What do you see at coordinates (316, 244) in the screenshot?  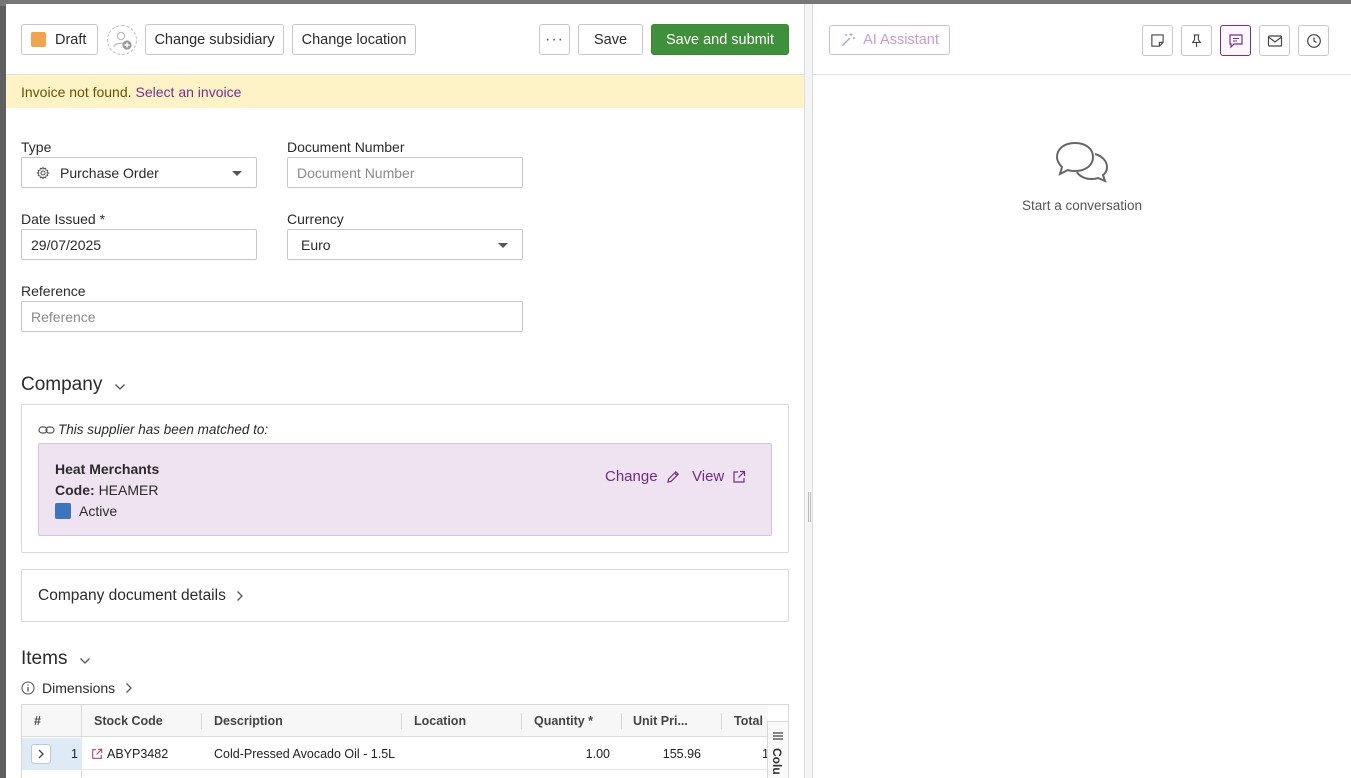 I see `currency-value: Euro` at bounding box center [316, 244].